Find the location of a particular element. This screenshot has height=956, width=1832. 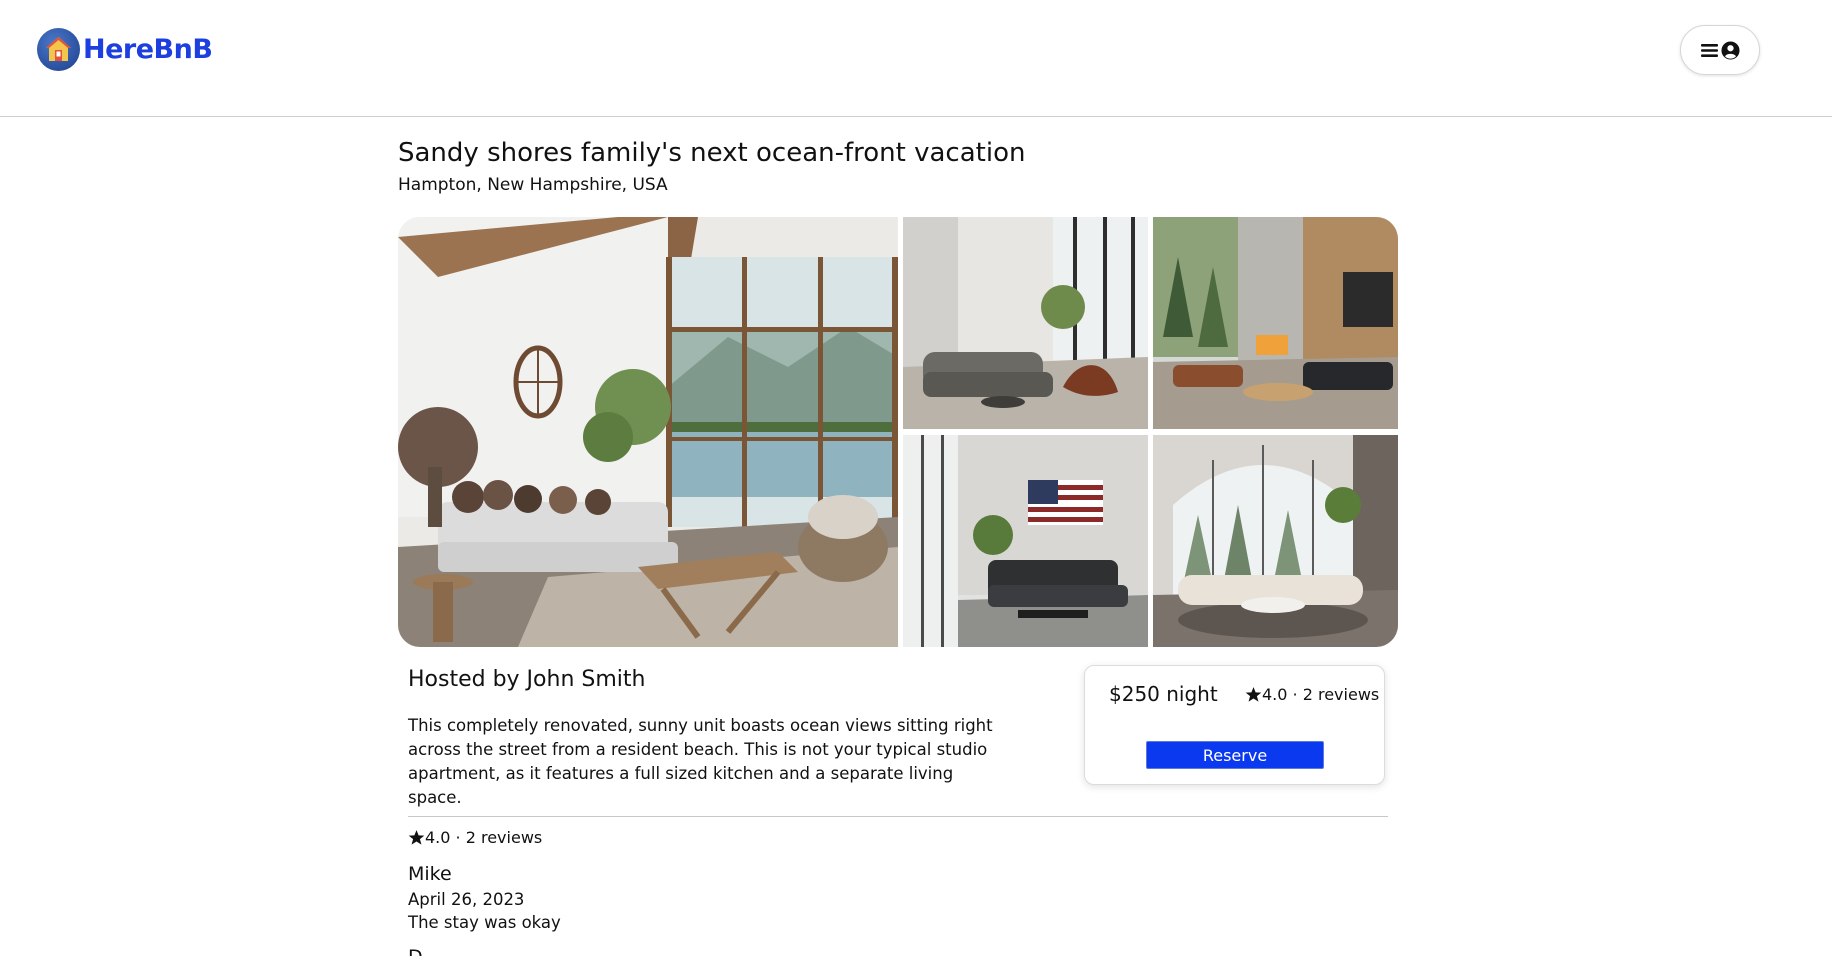

top-header: HereBnB is located at coordinates (916, 58).